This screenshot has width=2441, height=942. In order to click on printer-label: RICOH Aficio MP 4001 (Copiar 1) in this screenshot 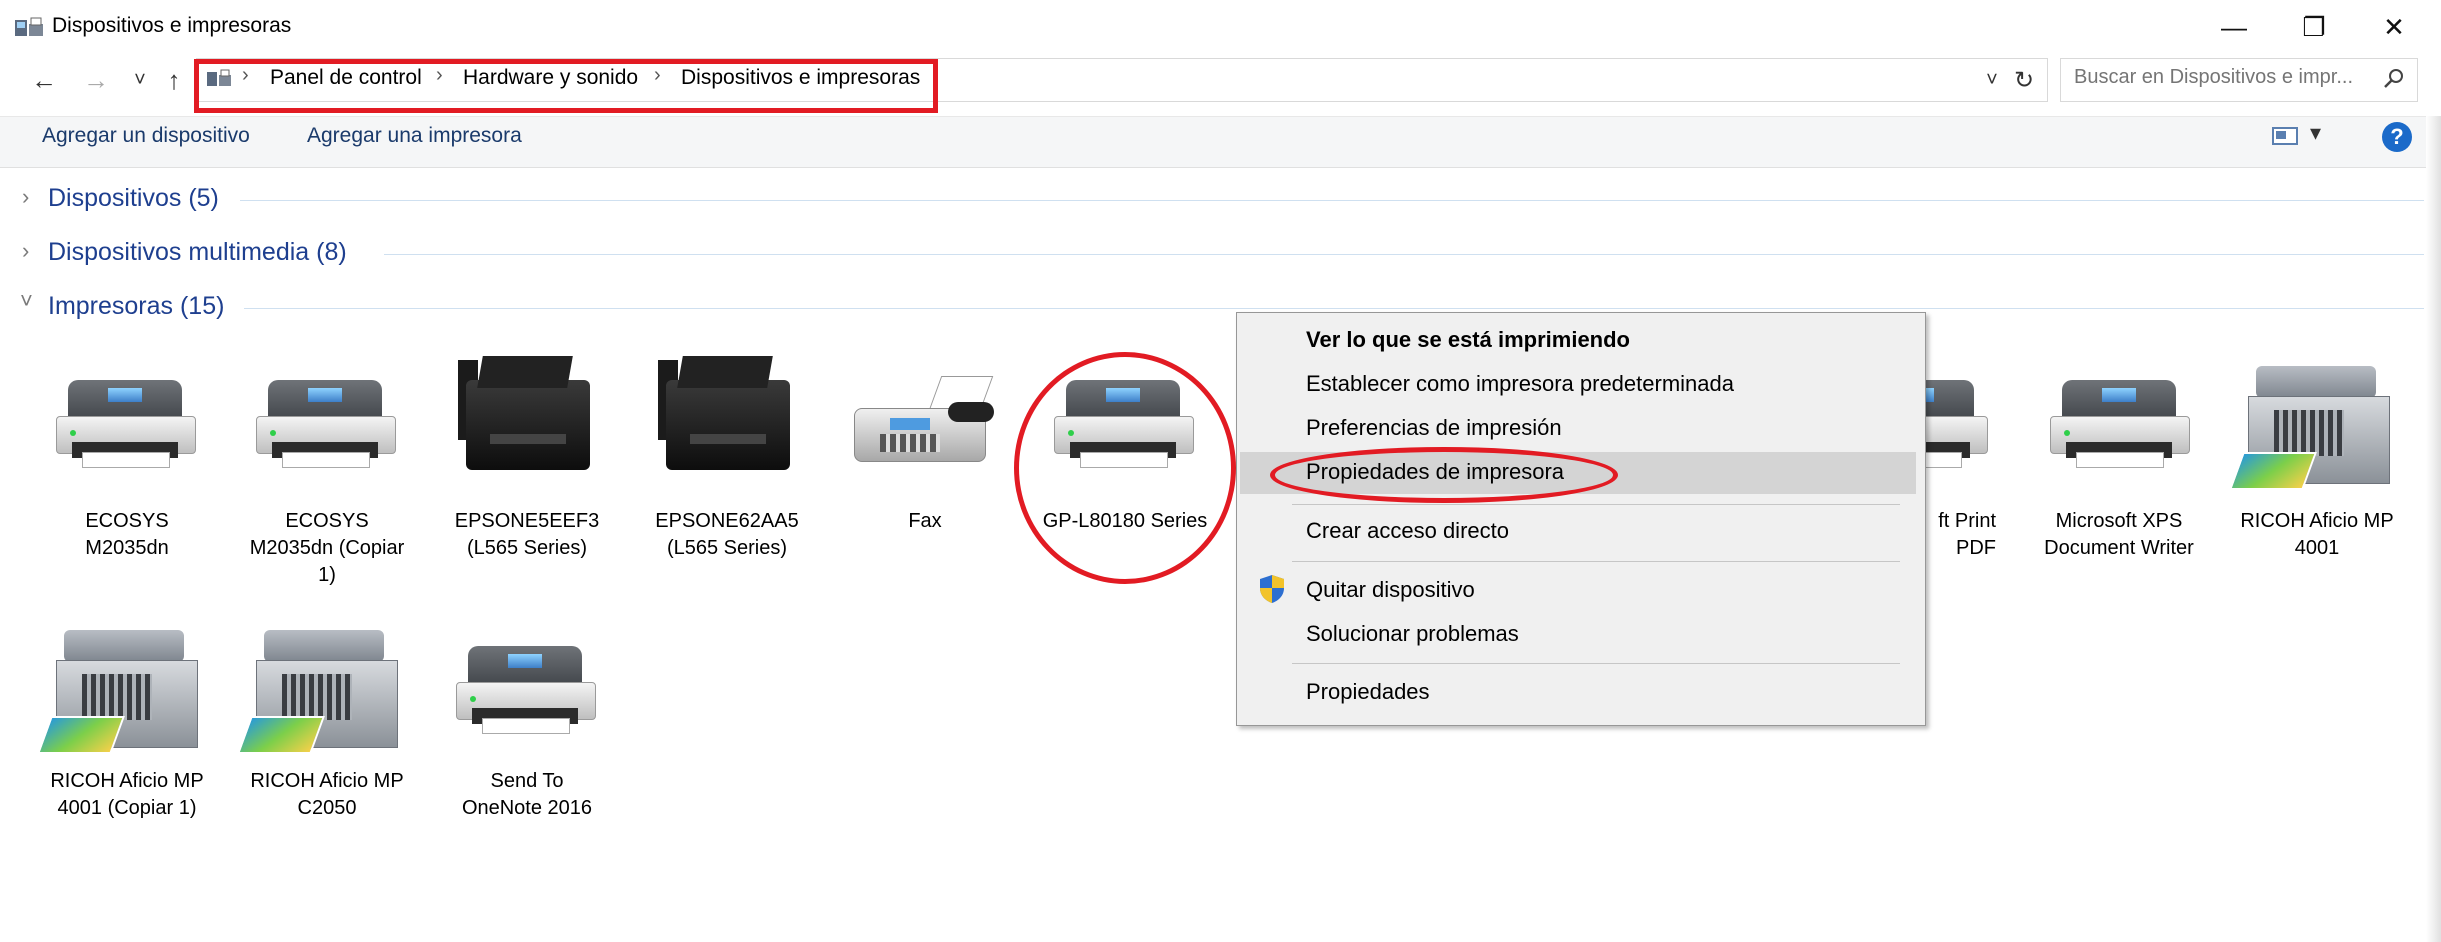, I will do `click(127, 794)`.